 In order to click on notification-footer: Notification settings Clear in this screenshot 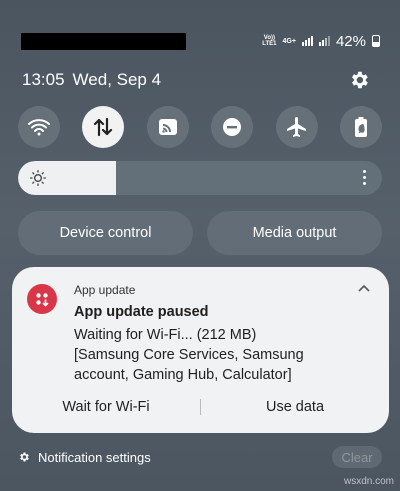, I will do `click(200, 457)`.